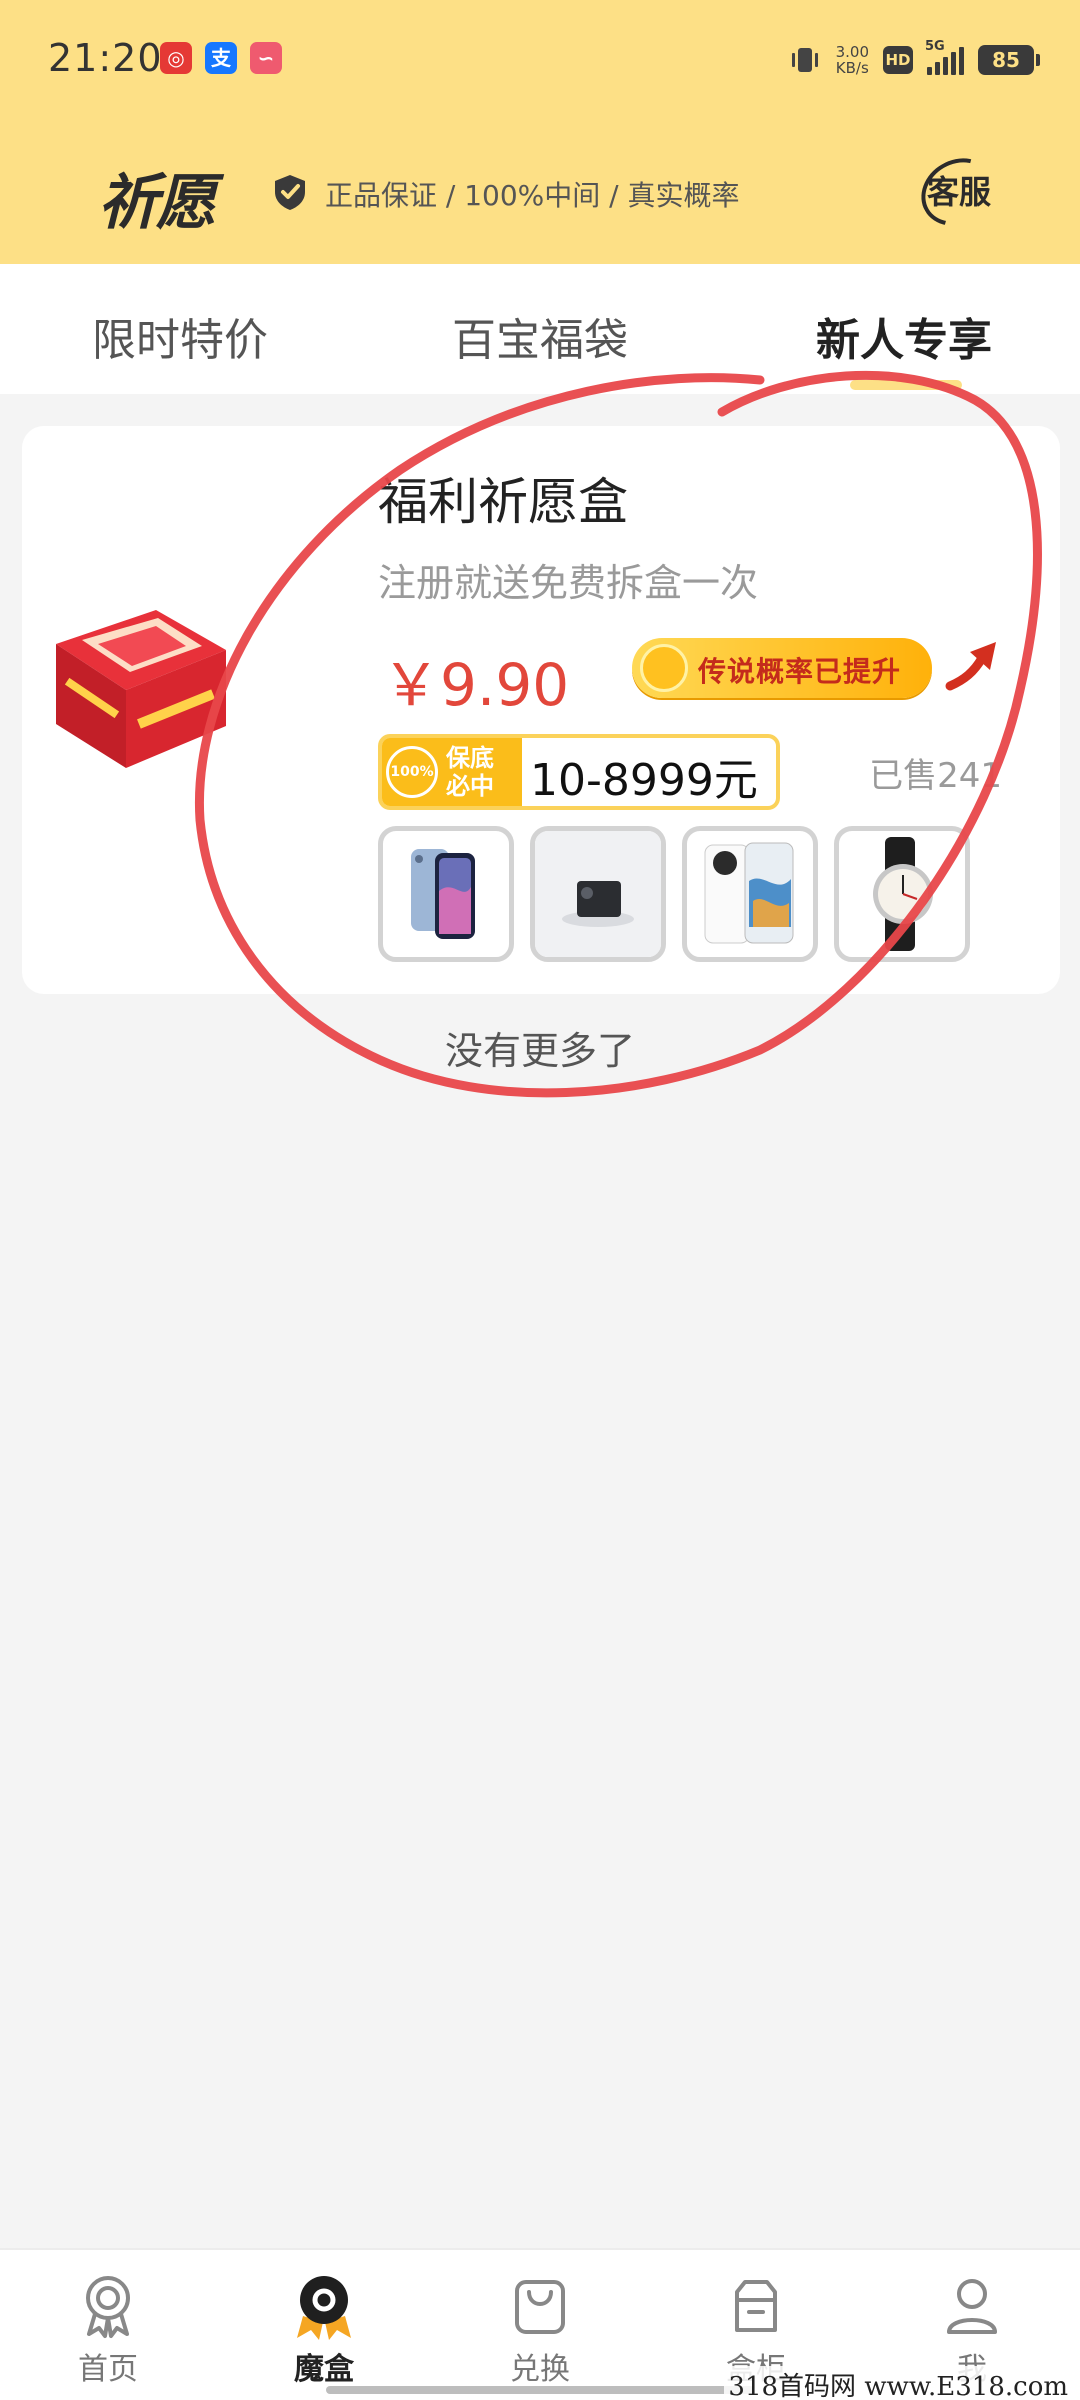 This screenshot has height=2400, width=1080. What do you see at coordinates (157, 203) in the screenshot?
I see `brand-logo: 祈愿` at bounding box center [157, 203].